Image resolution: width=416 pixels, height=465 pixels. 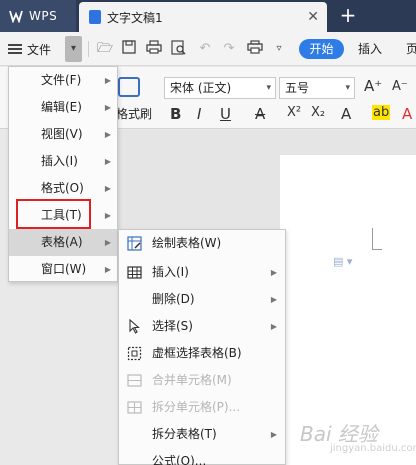 I want to click on submenu-item-select: 选择(S) ▶, so click(x=202, y=326).